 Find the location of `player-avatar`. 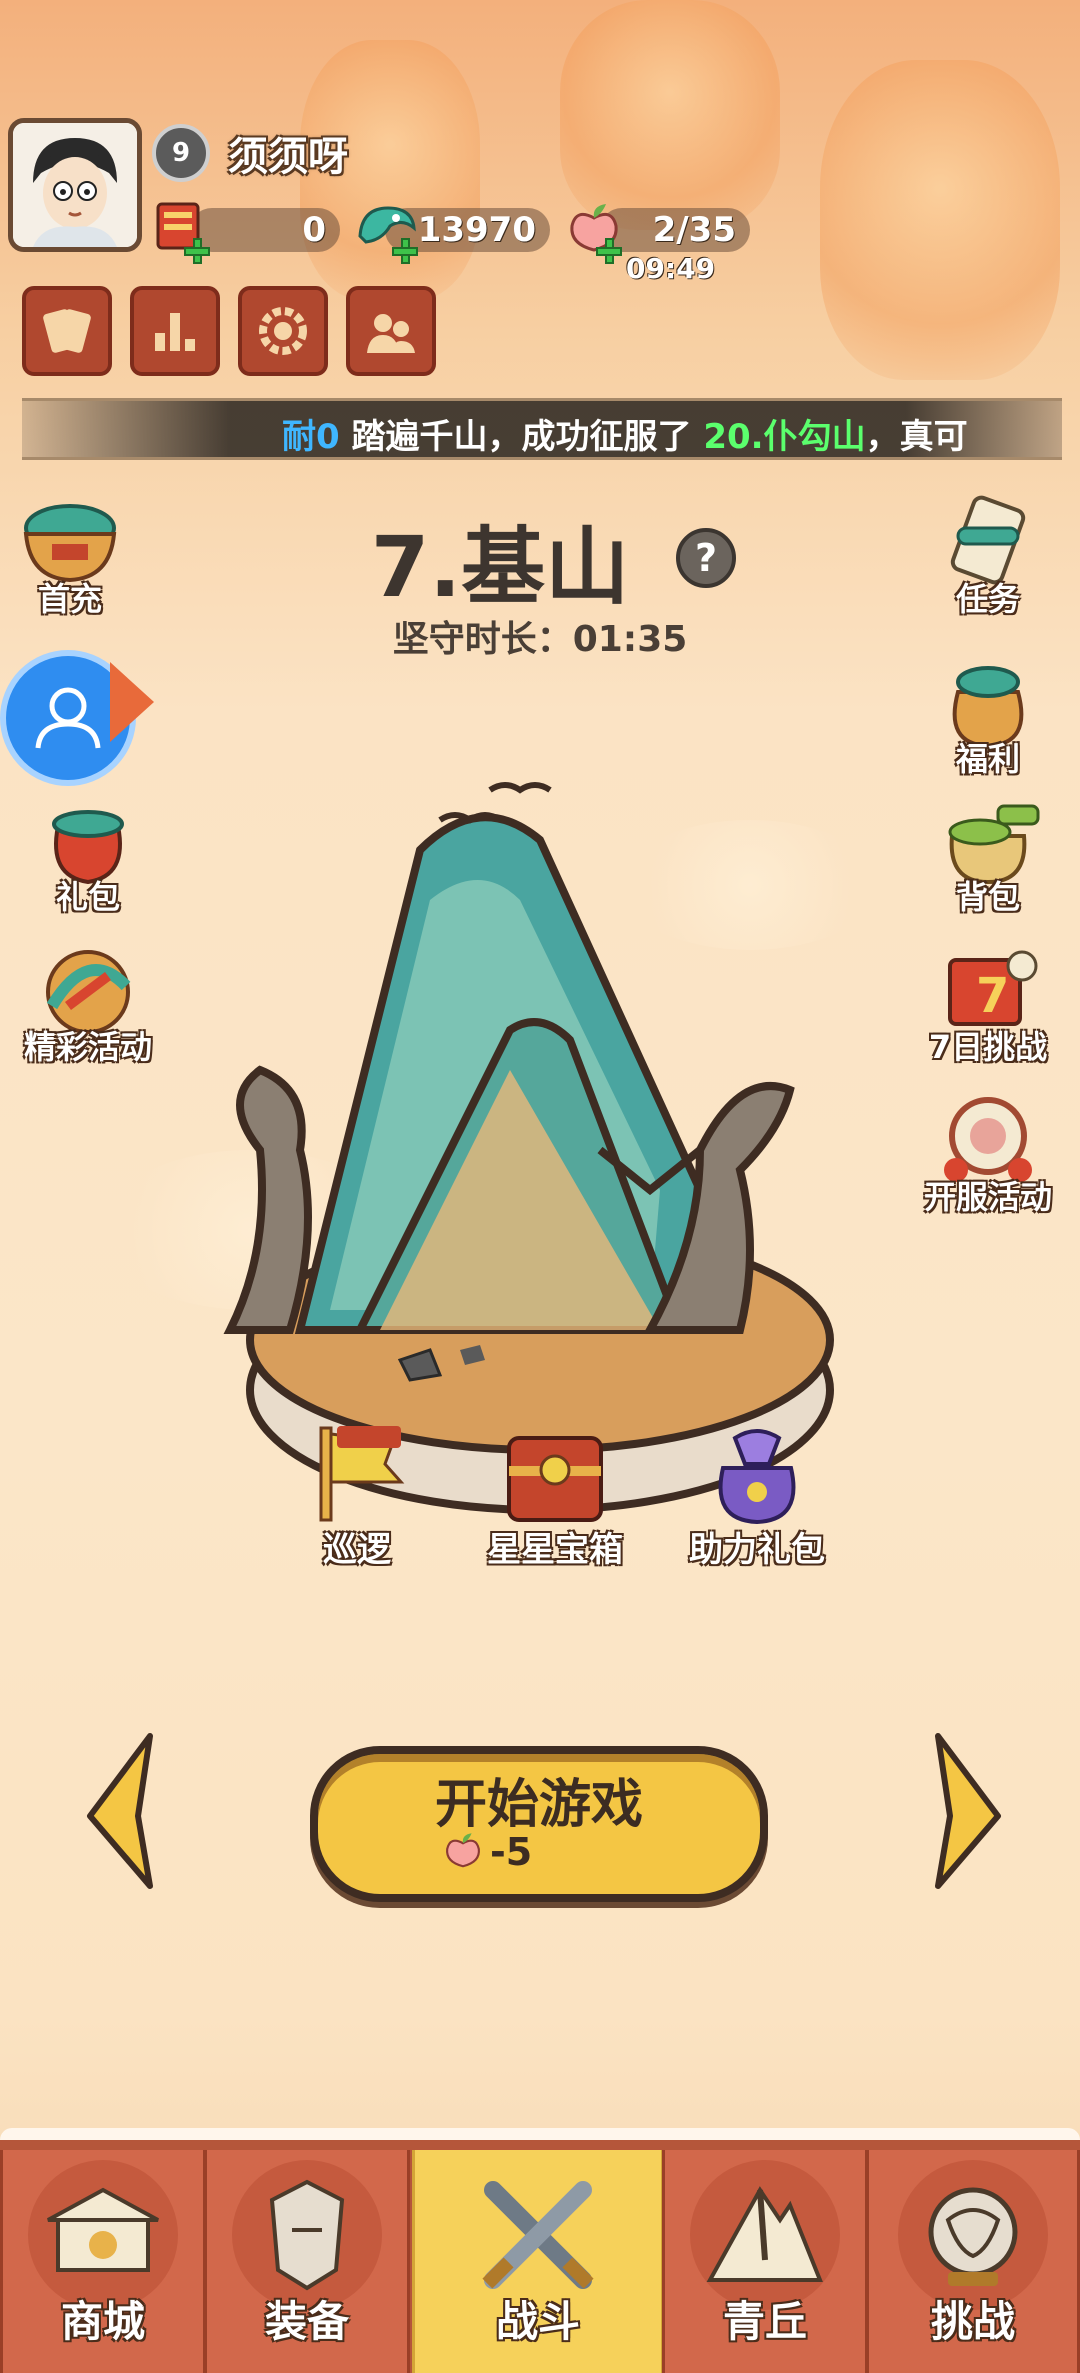

player-avatar is located at coordinates (75, 185).